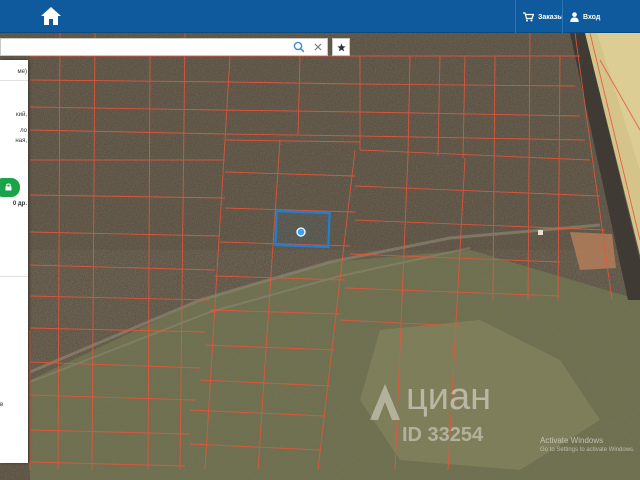 The image size is (640, 480). Describe the element at coordinates (528, 17) in the screenshot. I see `cart-icon` at that location.